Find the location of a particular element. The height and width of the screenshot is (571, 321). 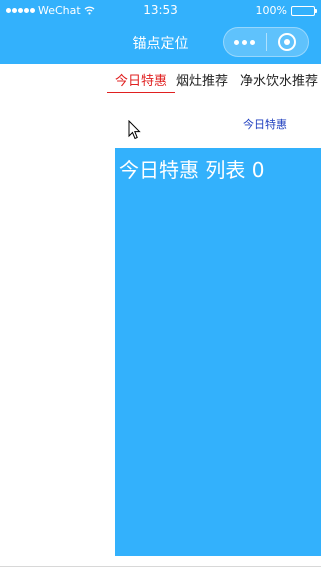

battery-icon is located at coordinates (304, 10).